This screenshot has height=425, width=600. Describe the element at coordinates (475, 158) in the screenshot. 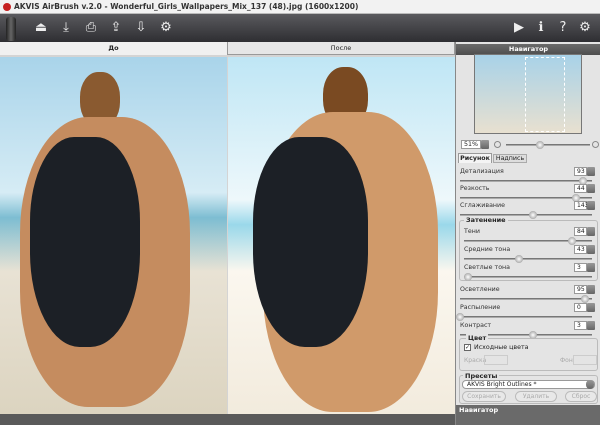

I see `tab-drawing: Рисунок` at that location.